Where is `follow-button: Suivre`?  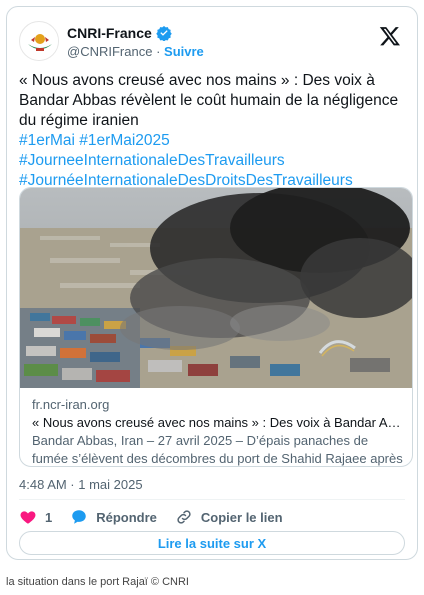
follow-button: Suivre is located at coordinates (184, 51).